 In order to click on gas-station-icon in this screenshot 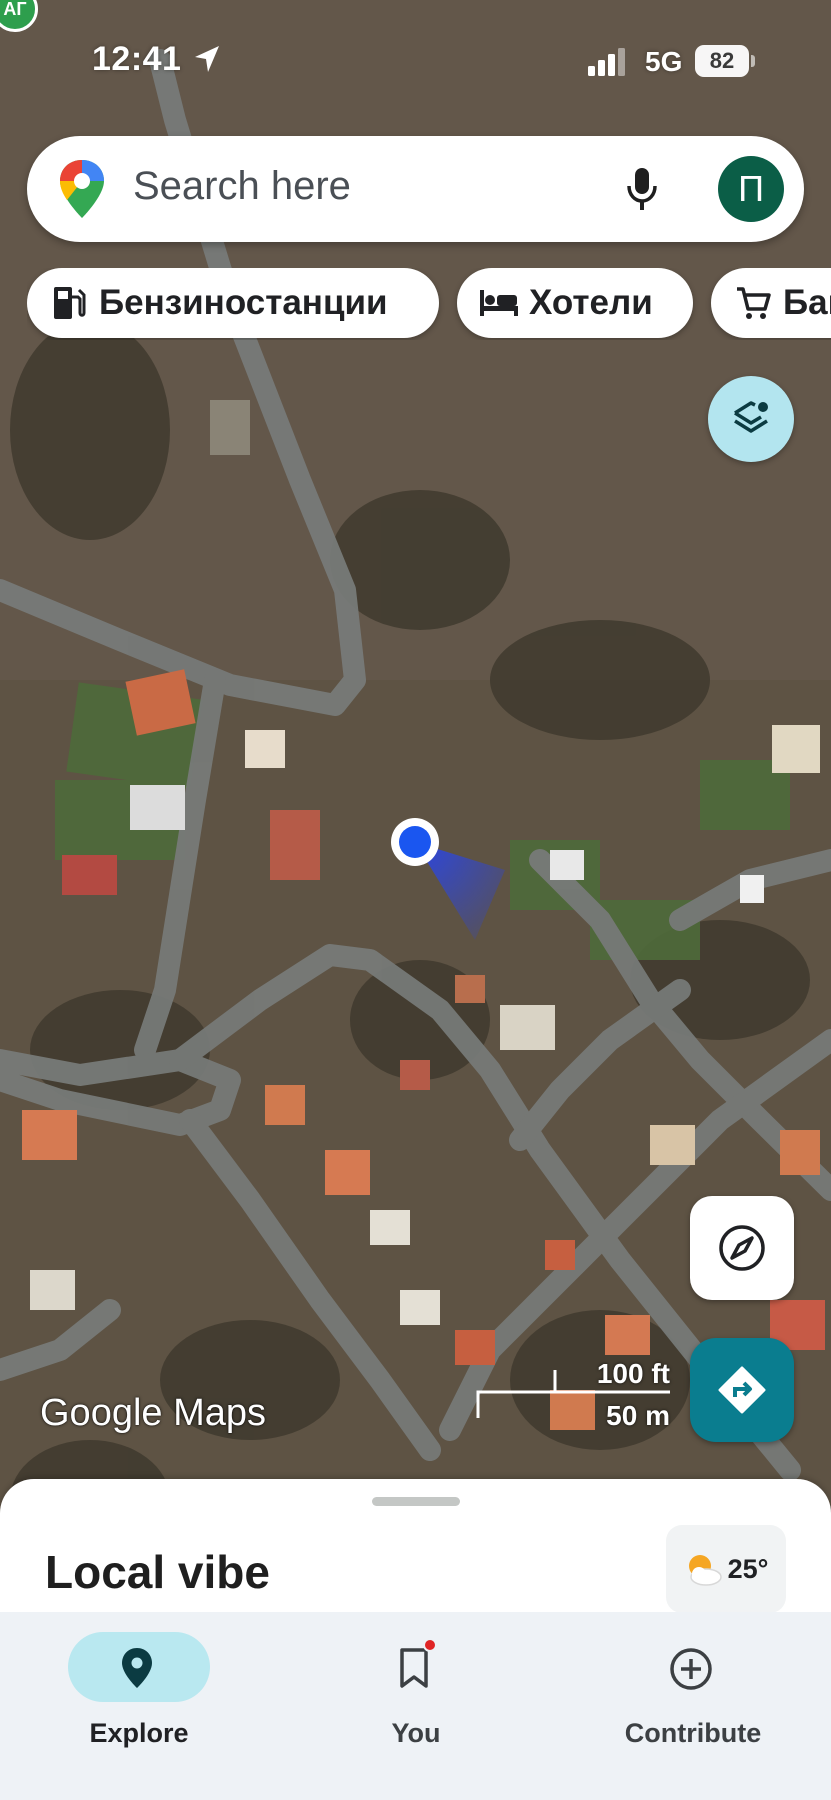, I will do `click(69, 303)`.